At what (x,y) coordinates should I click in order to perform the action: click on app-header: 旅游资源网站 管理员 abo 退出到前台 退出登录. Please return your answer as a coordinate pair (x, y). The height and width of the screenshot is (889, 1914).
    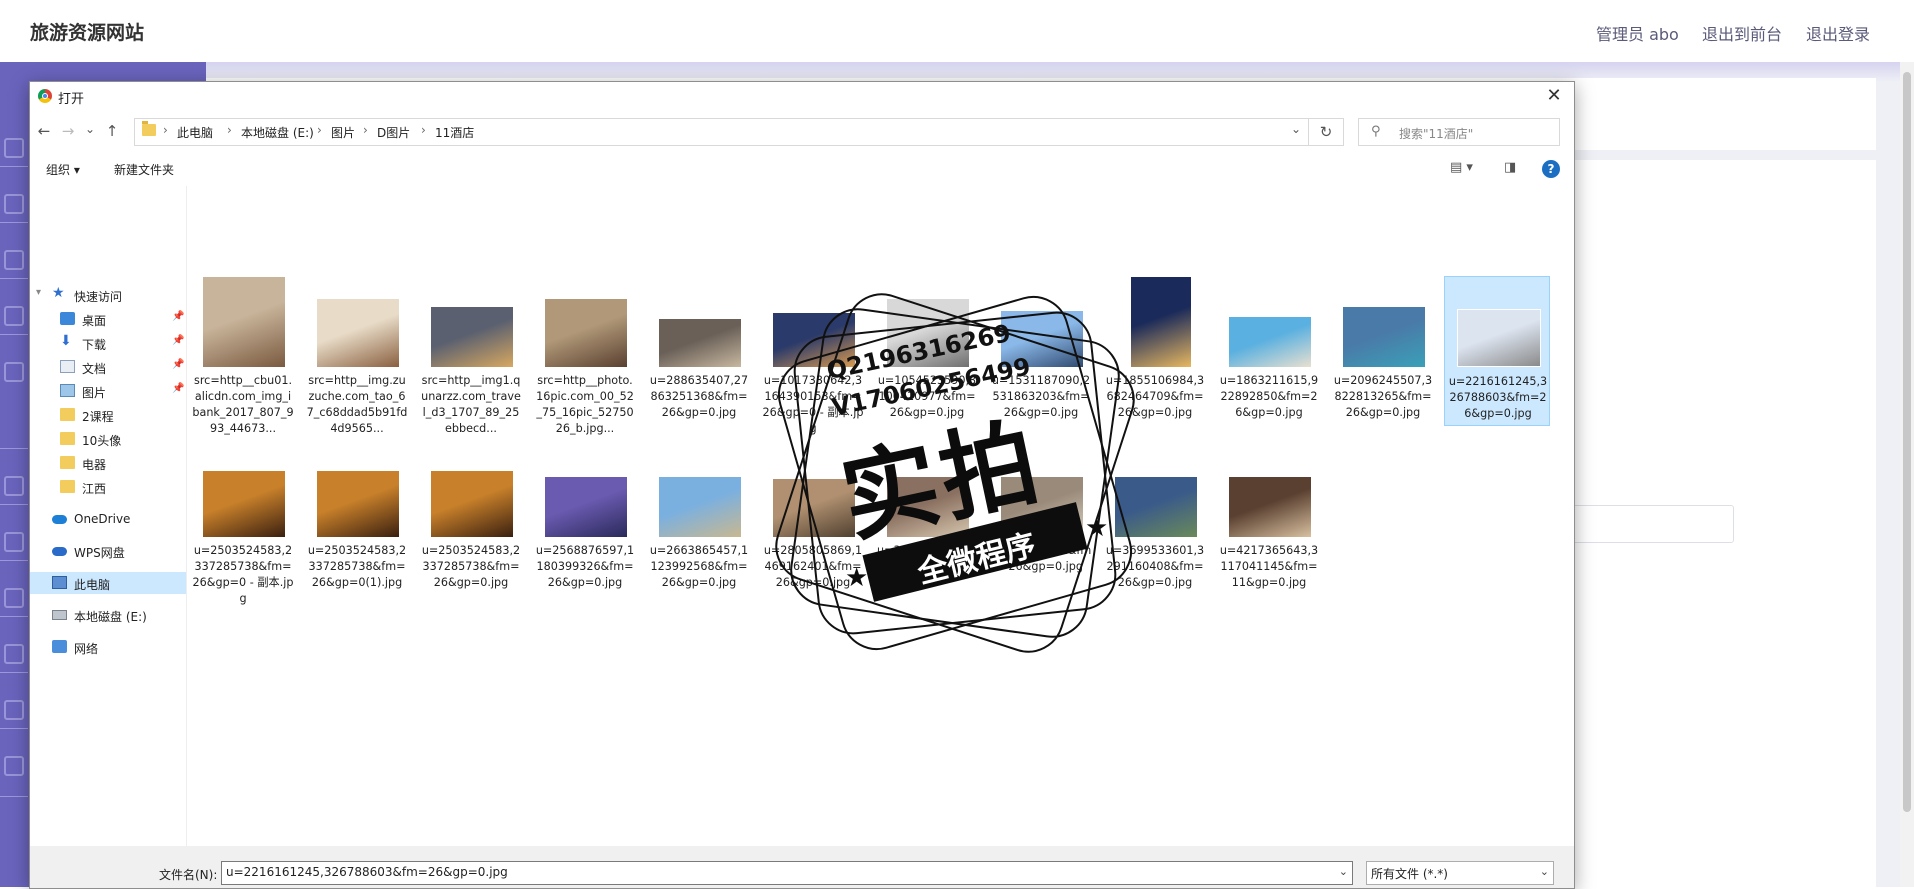
    Looking at the image, I should click on (957, 31).